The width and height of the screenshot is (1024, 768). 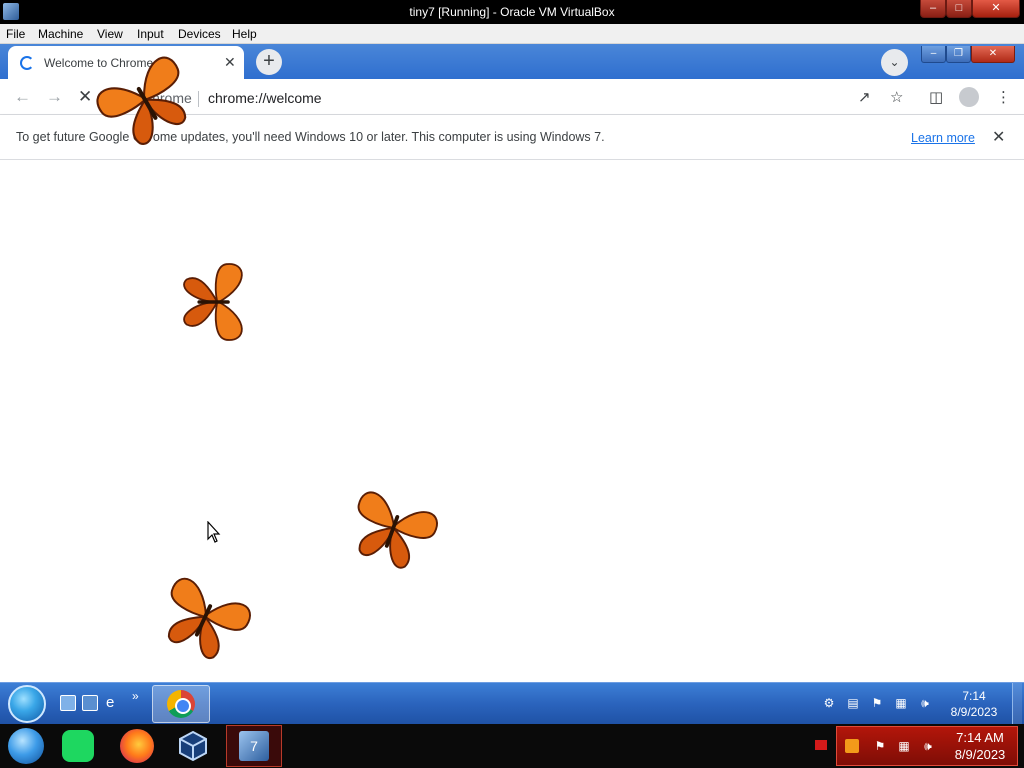 I want to click on tray-document-icon: ▤, so click(x=853, y=703).